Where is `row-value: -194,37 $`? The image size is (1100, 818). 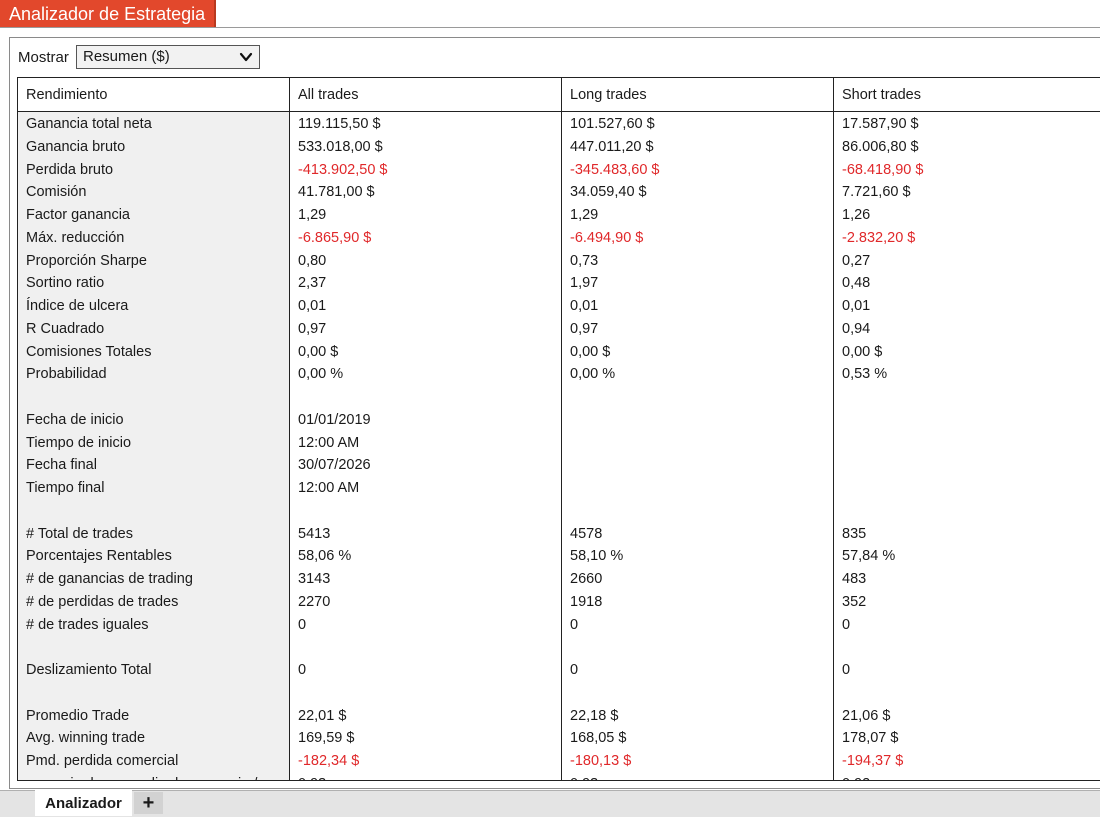 row-value: -194,37 $ is located at coordinates (873, 761).